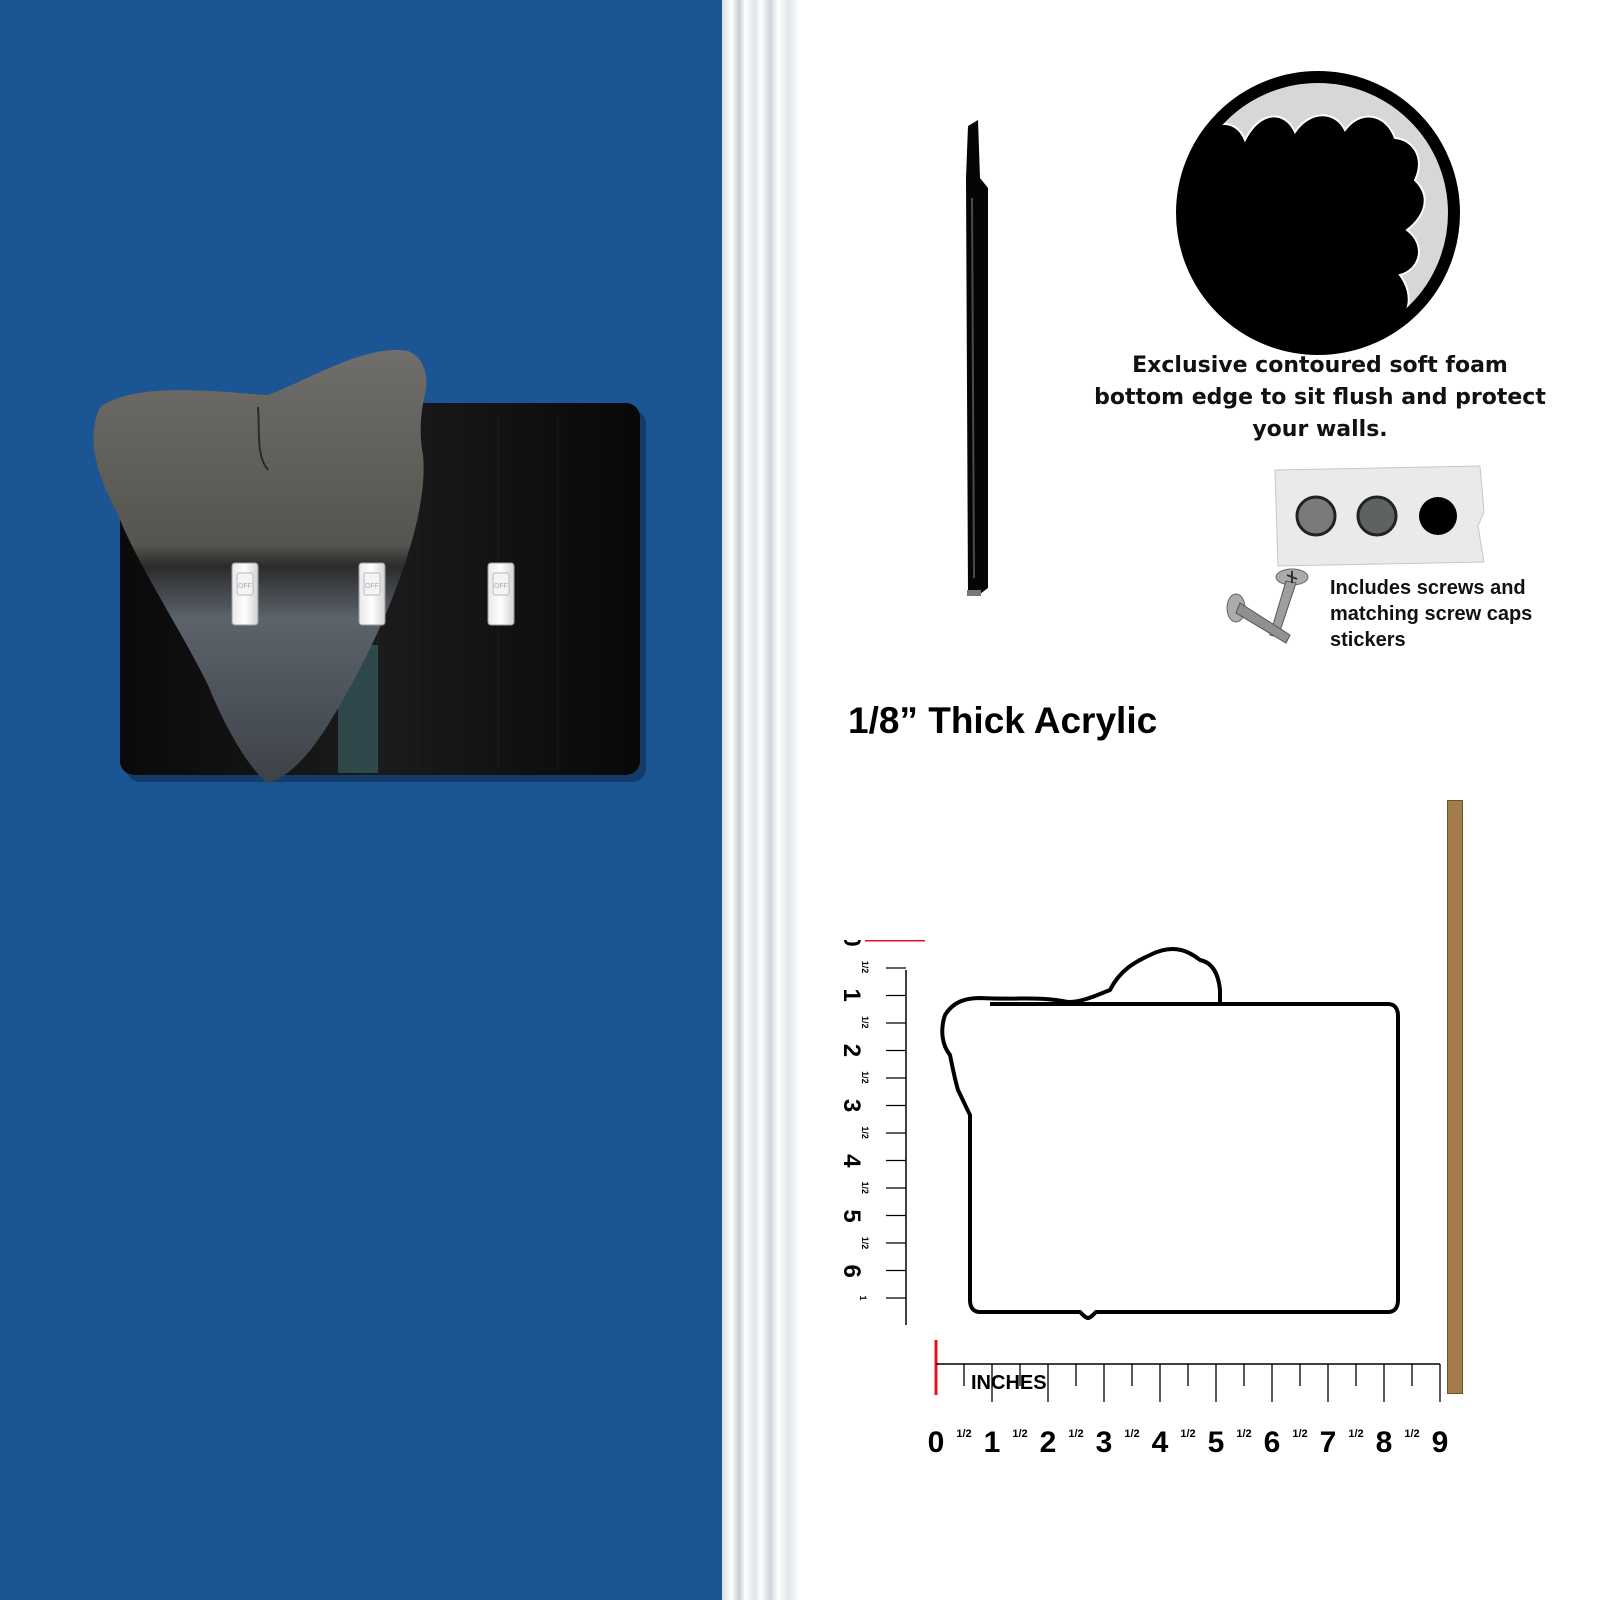 This screenshot has height=1600, width=1600. Describe the element at coordinates (1170, 1133) in the screenshot. I see `plate-outline` at that location.